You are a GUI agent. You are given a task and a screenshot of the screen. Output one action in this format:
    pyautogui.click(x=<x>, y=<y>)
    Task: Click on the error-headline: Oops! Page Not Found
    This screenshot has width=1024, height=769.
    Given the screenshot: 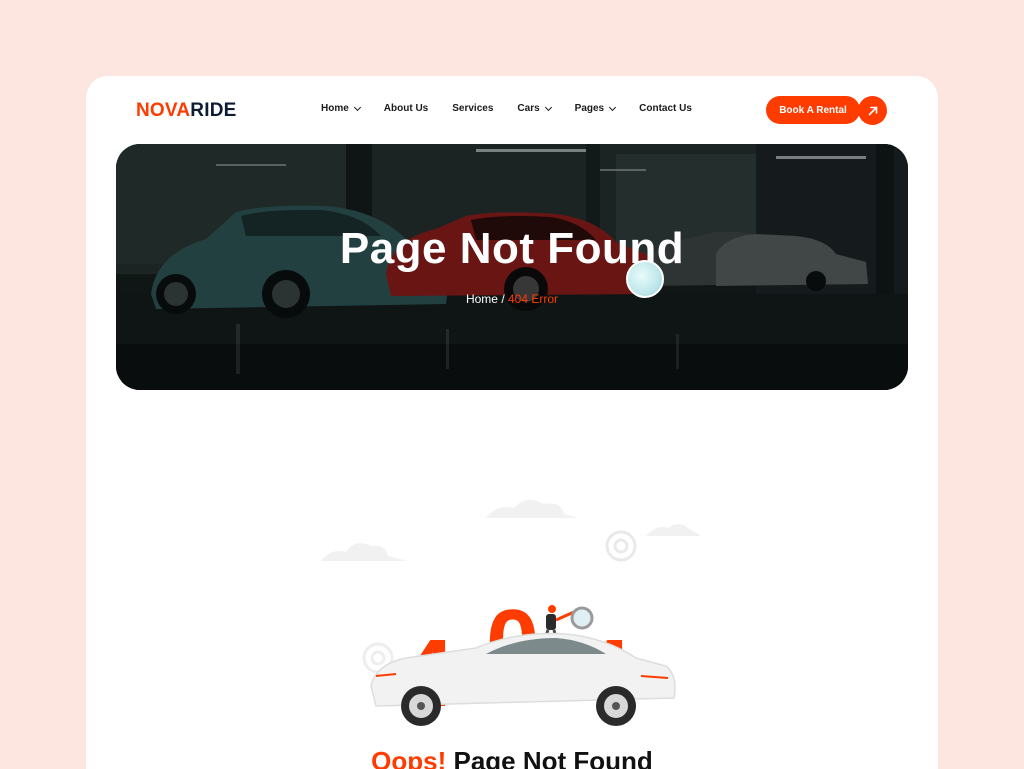 What is the action you would take?
    pyautogui.click(x=512, y=757)
    